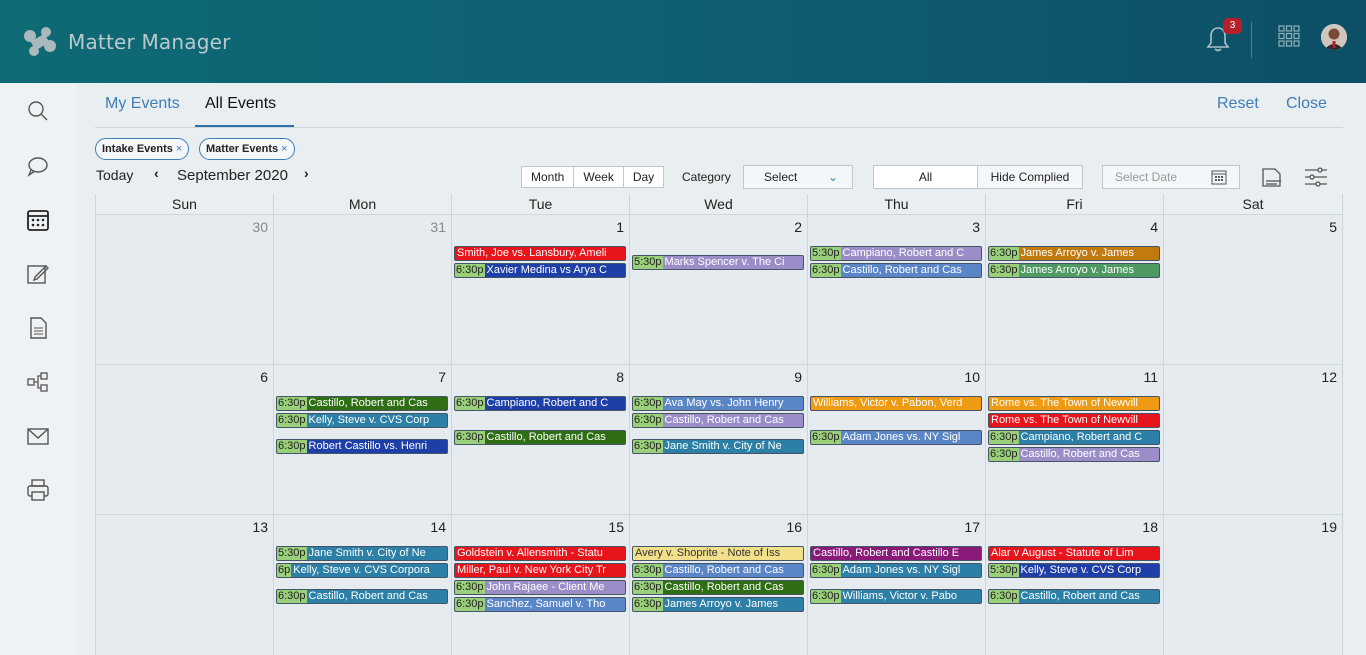 The width and height of the screenshot is (1366, 655). I want to click on day-number: 5, so click(1333, 227).